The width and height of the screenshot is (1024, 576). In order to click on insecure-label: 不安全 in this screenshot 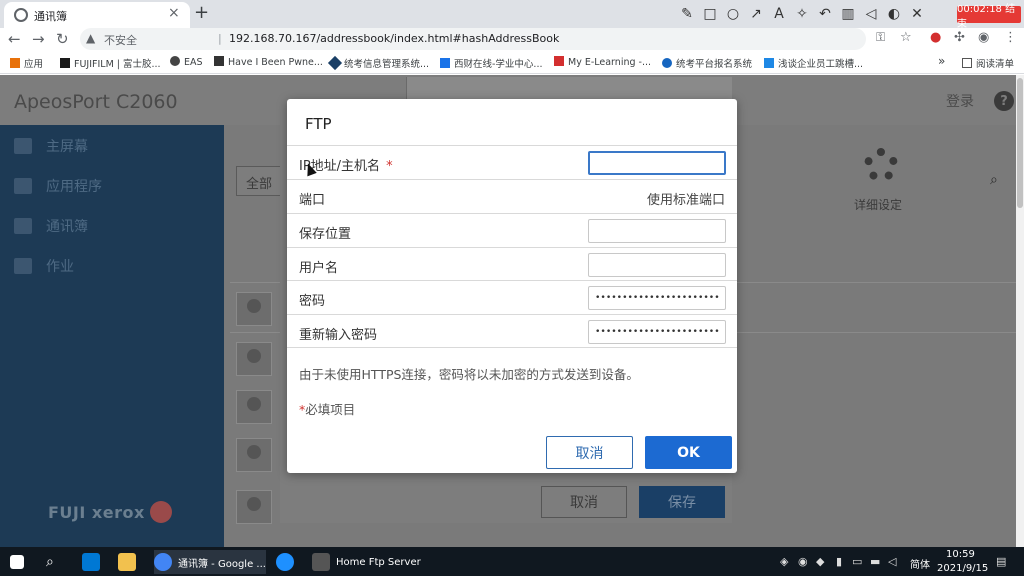, I will do `click(120, 40)`.